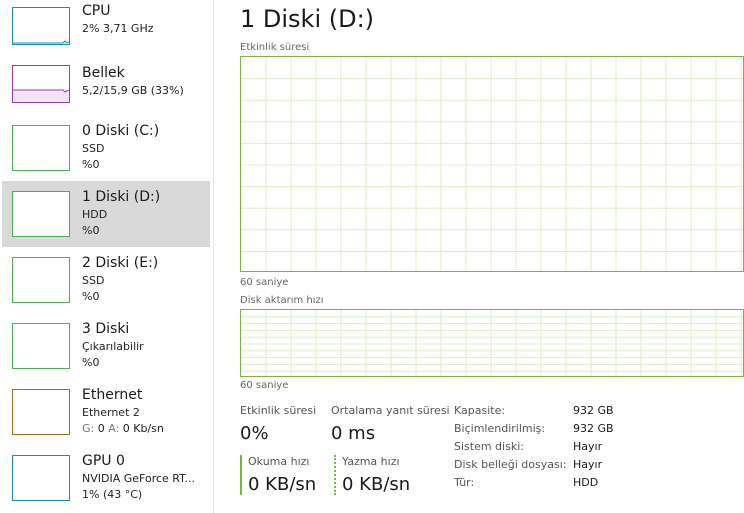 This screenshot has width=744, height=513. I want to click on sidebar-item-usage: 1% (43 °C), so click(112, 494).